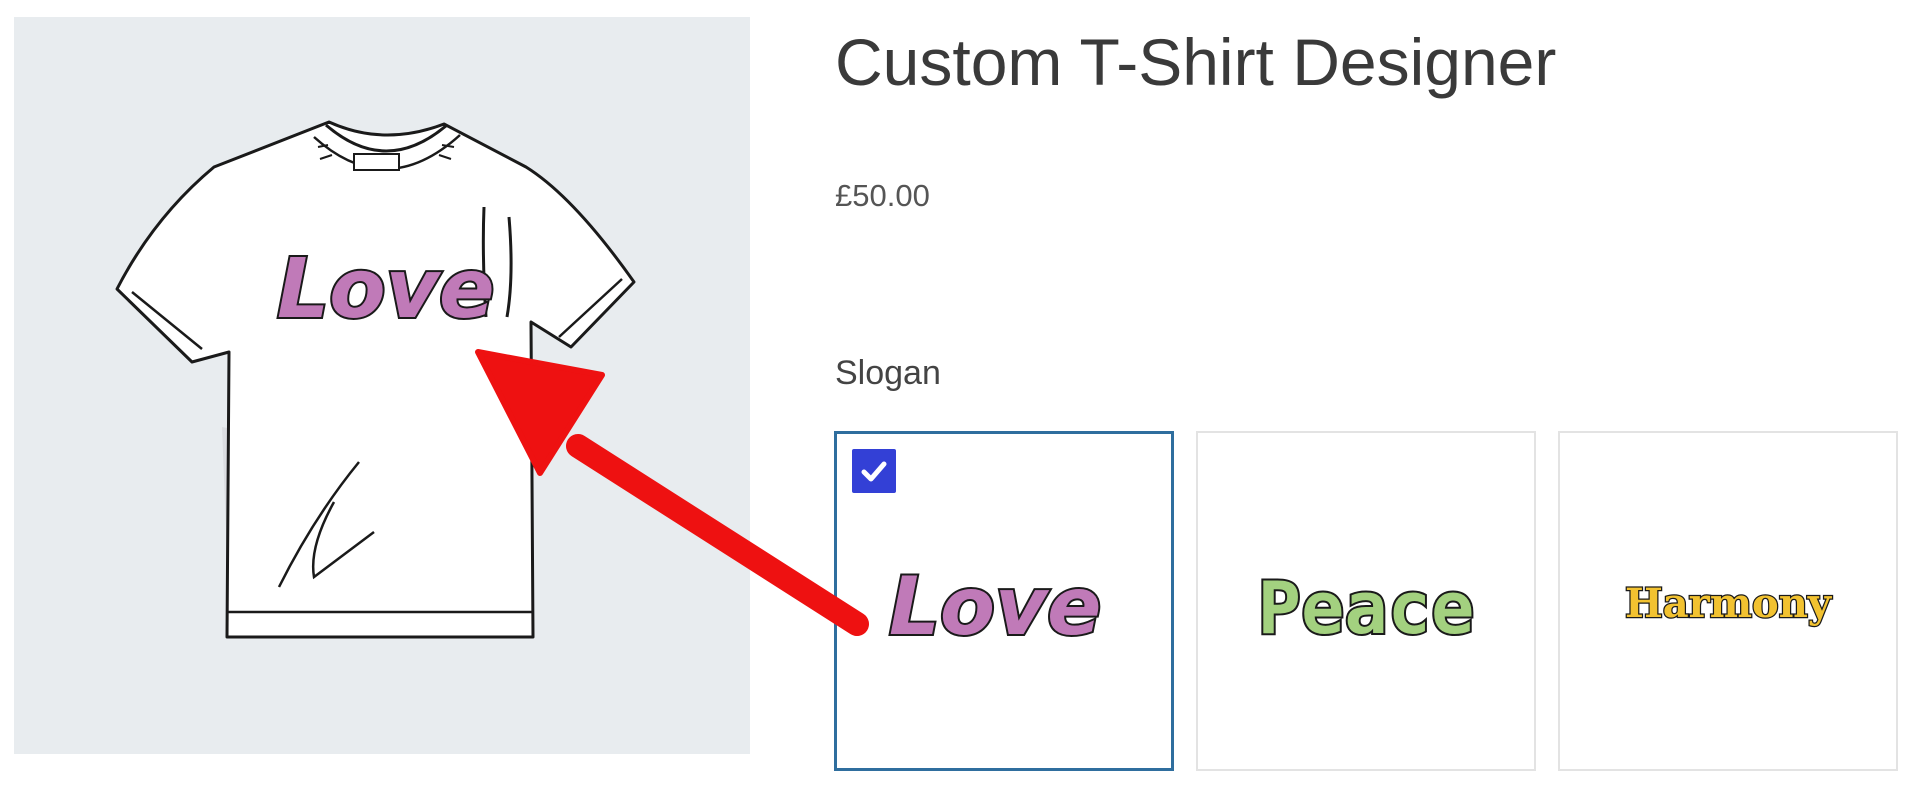 The height and width of the screenshot is (807, 1920). I want to click on slogan-option-peace: Peace, so click(1366, 601).